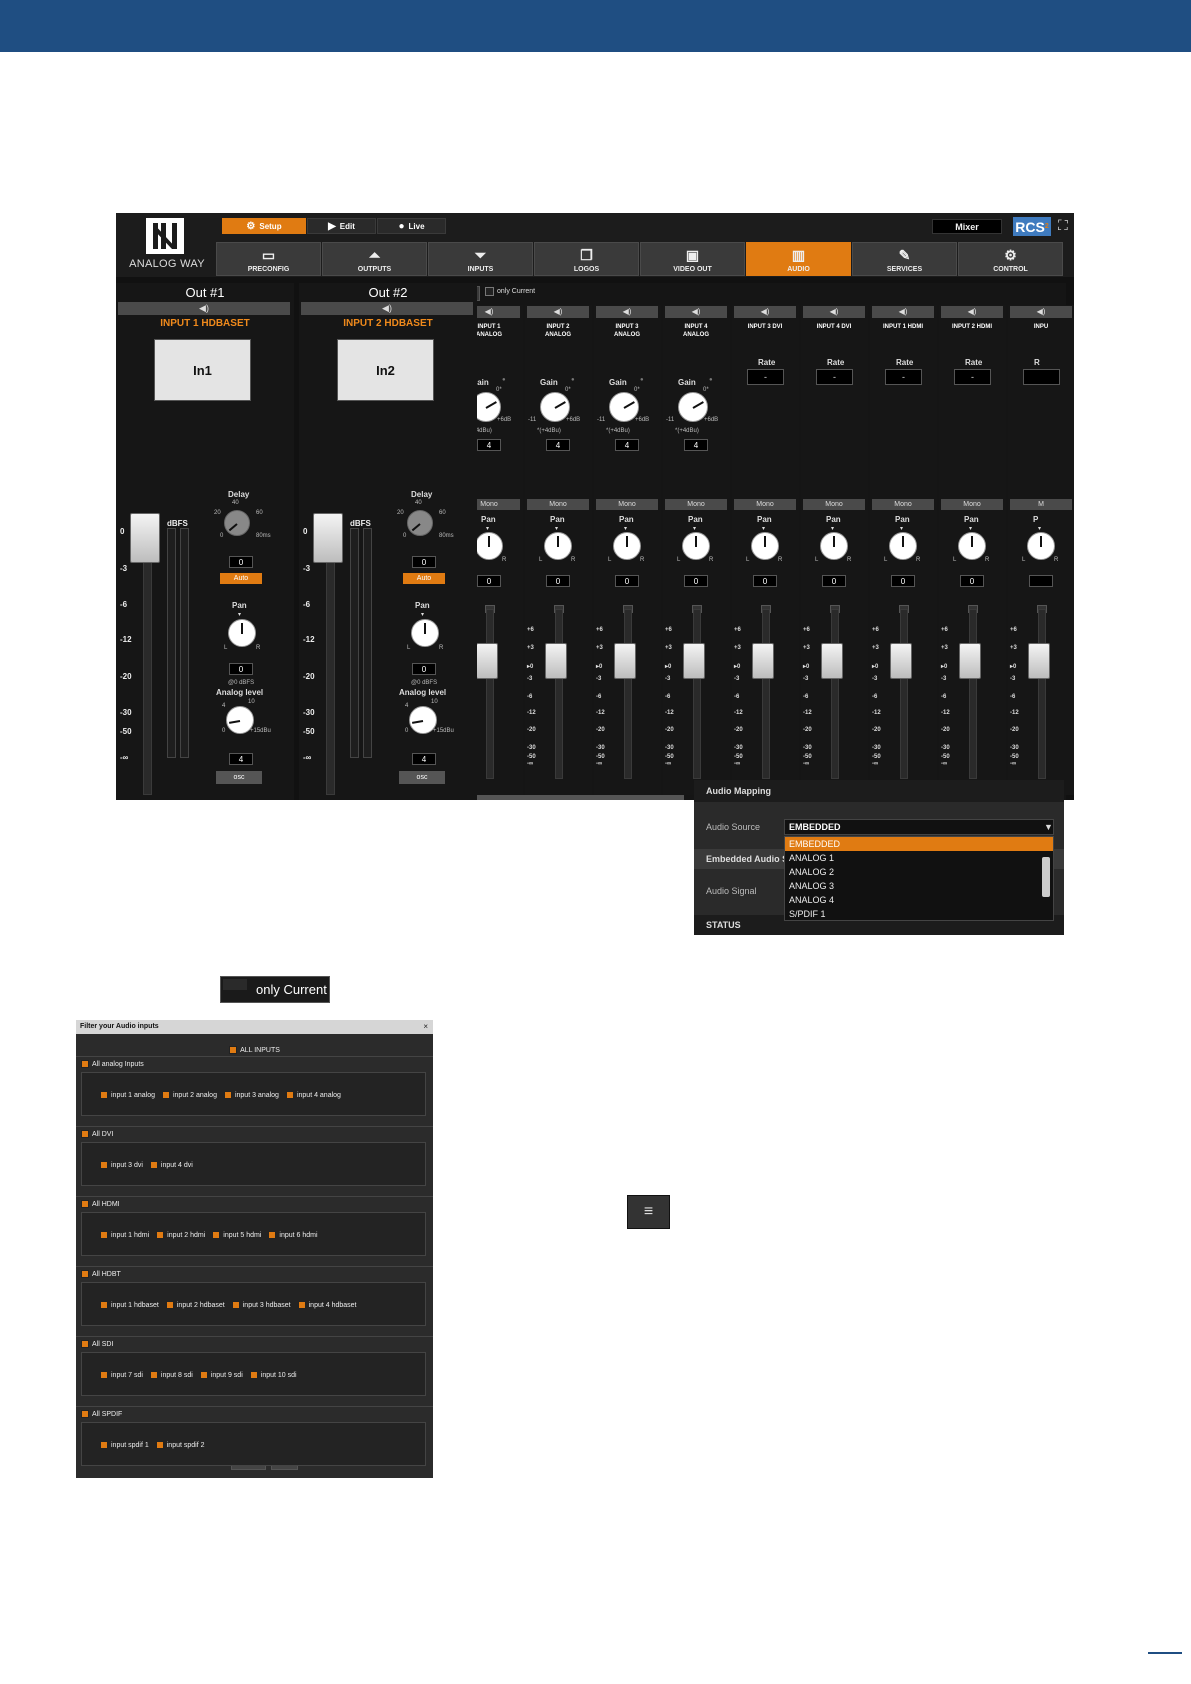 The height and width of the screenshot is (1684, 1191). What do you see at coordinates (268, 259) in the screenshot?
I see `tab-preconfig: ▭ PRECONFIG` at bounding box center [268, 259].